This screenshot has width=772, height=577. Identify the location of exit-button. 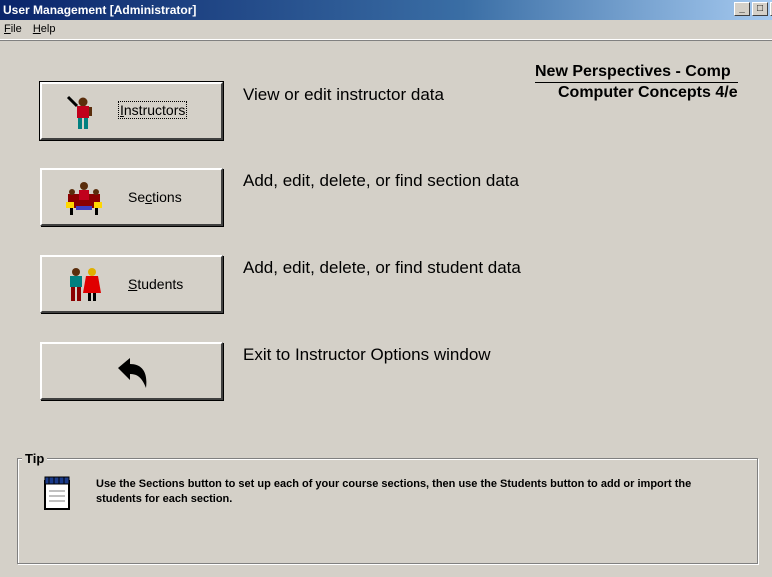
(131, 371).